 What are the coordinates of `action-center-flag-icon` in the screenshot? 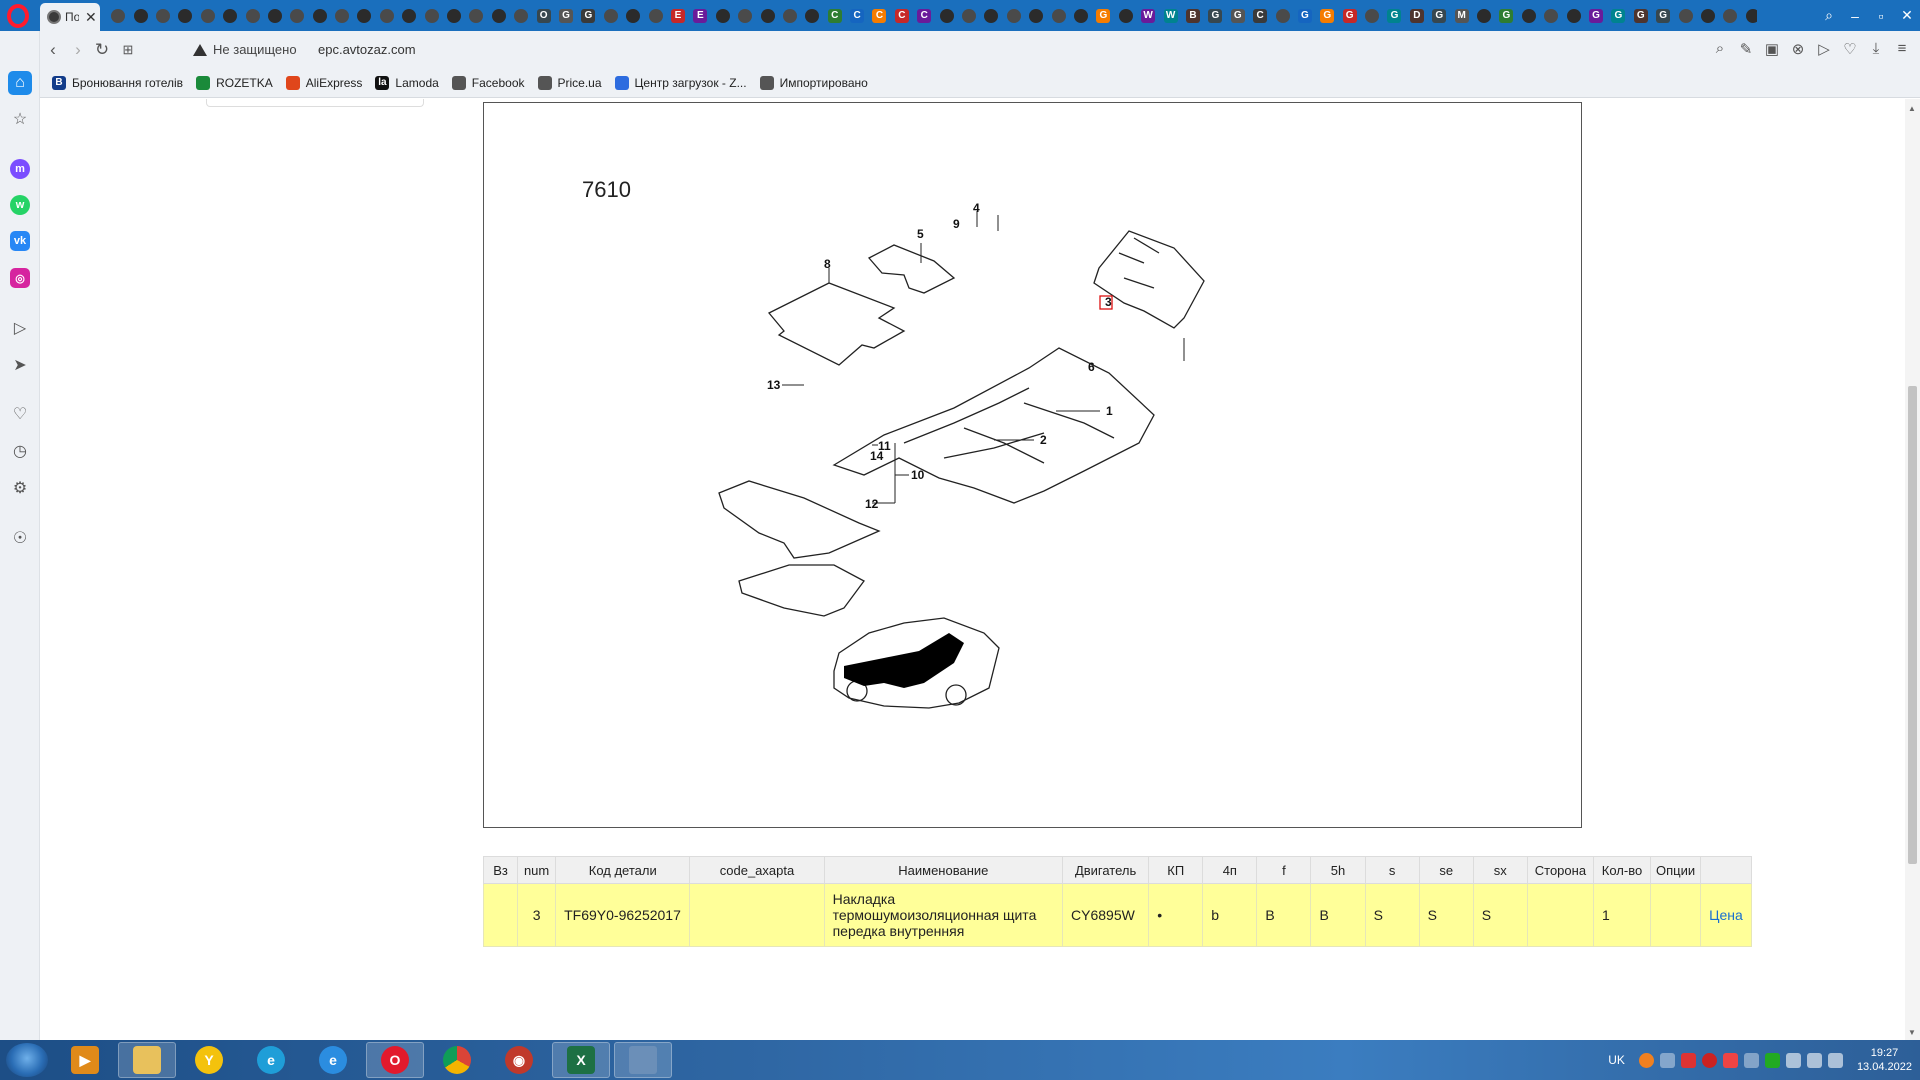 It's located at (1793, 1060).